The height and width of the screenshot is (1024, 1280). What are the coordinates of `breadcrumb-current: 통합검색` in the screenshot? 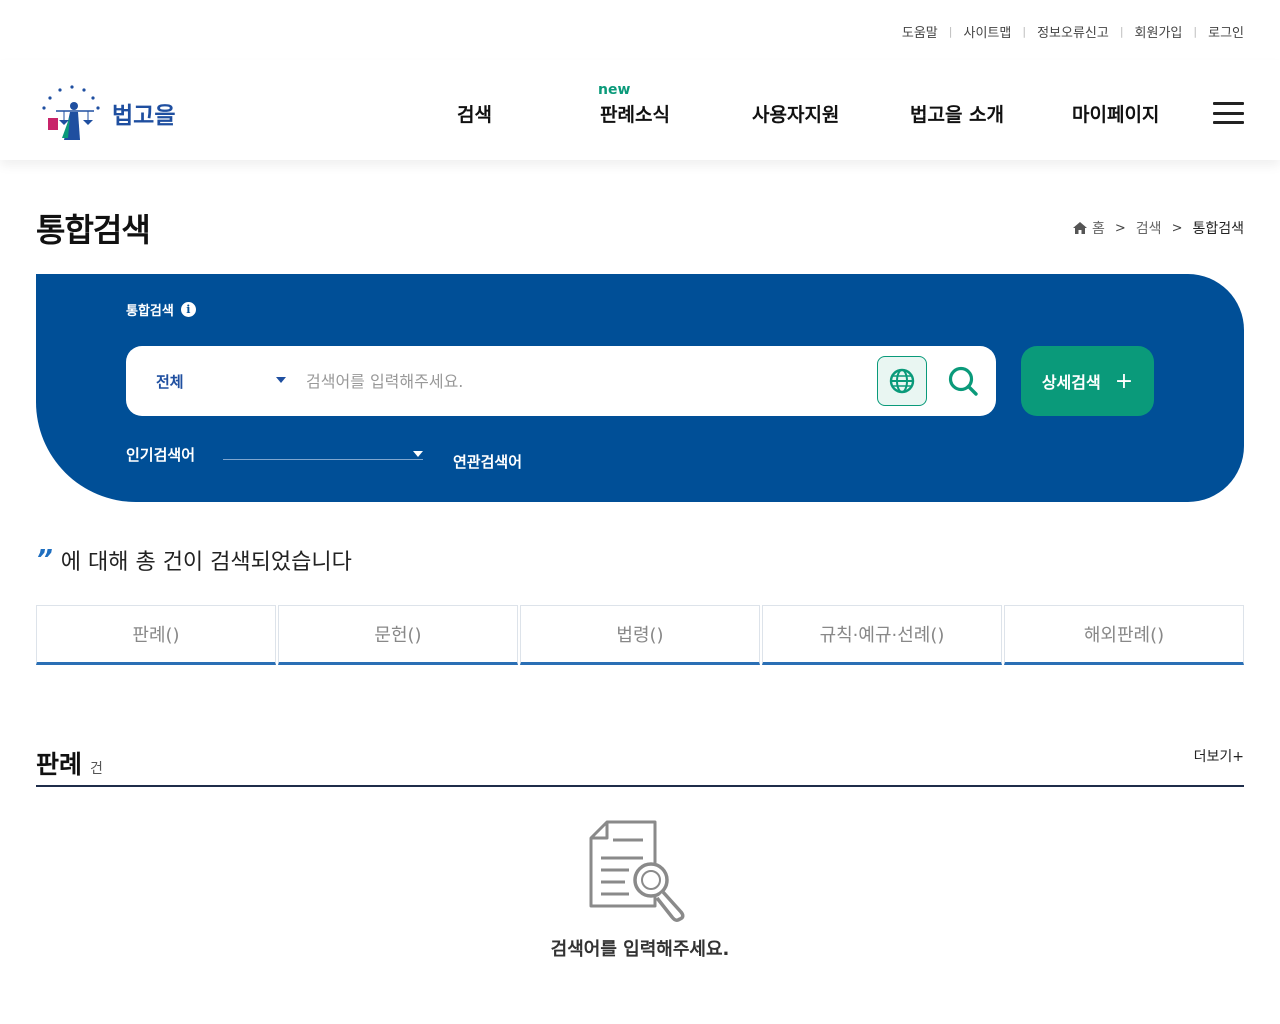 It's located at (1218, 229).